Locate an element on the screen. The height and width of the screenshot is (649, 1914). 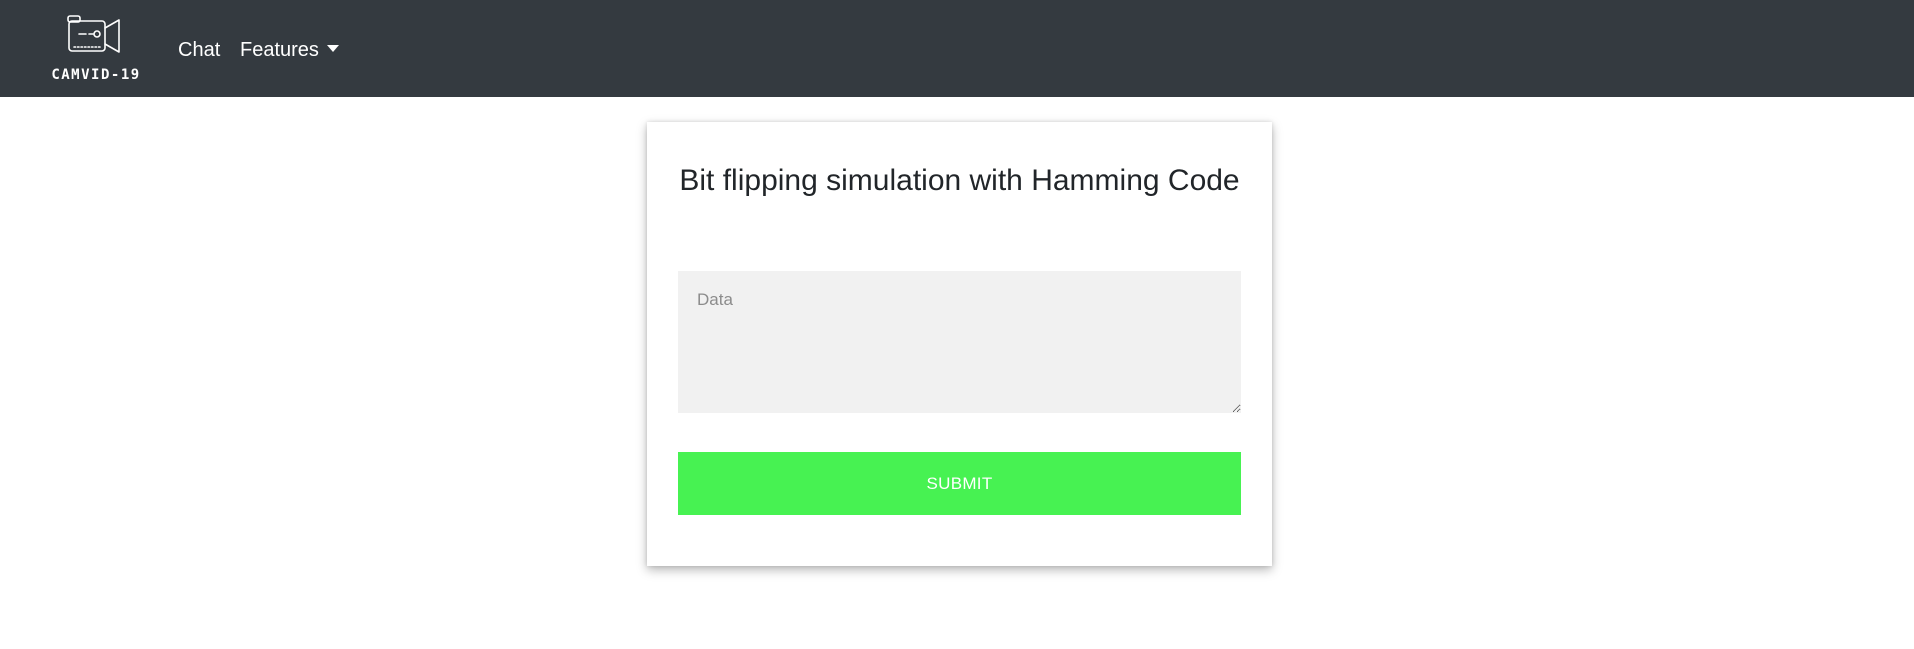
caret-down-icon is located at coordinates (332, 49).